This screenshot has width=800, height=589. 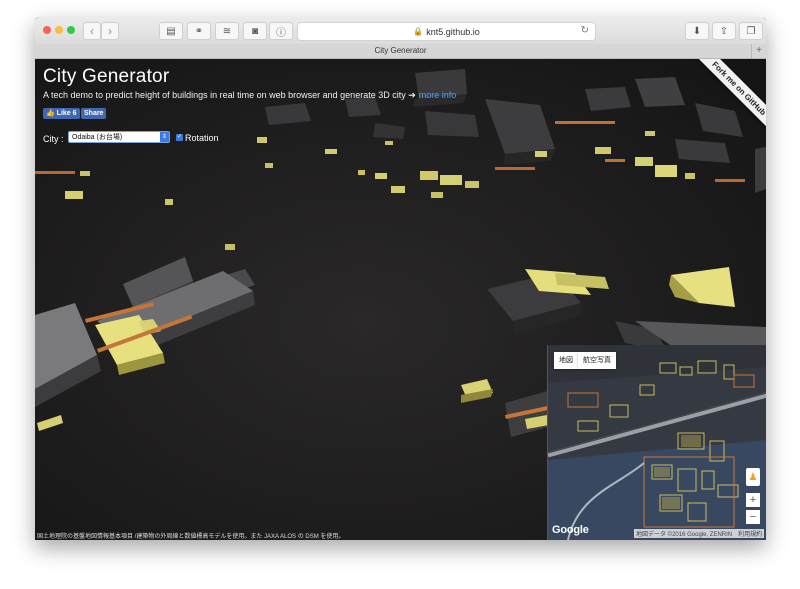 What do you see at coordinates (726, 99) in the screenshot?
I see `fork-me-ribbon: Fork me on GitHub` at bounding box center [726, 99].